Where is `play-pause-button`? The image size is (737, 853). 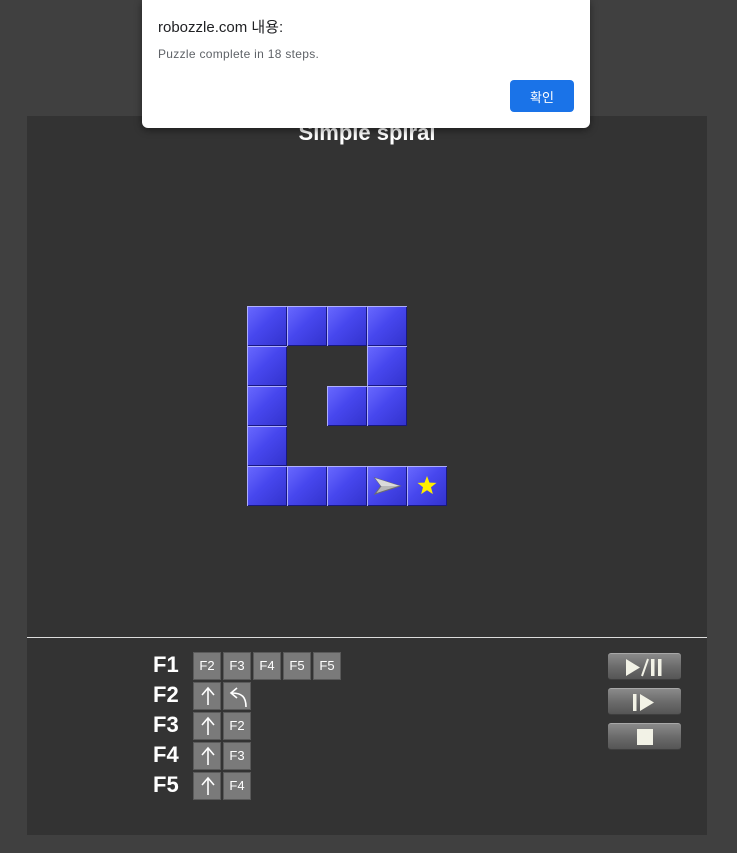
play-pause-button is located at coordinates (644, 666).